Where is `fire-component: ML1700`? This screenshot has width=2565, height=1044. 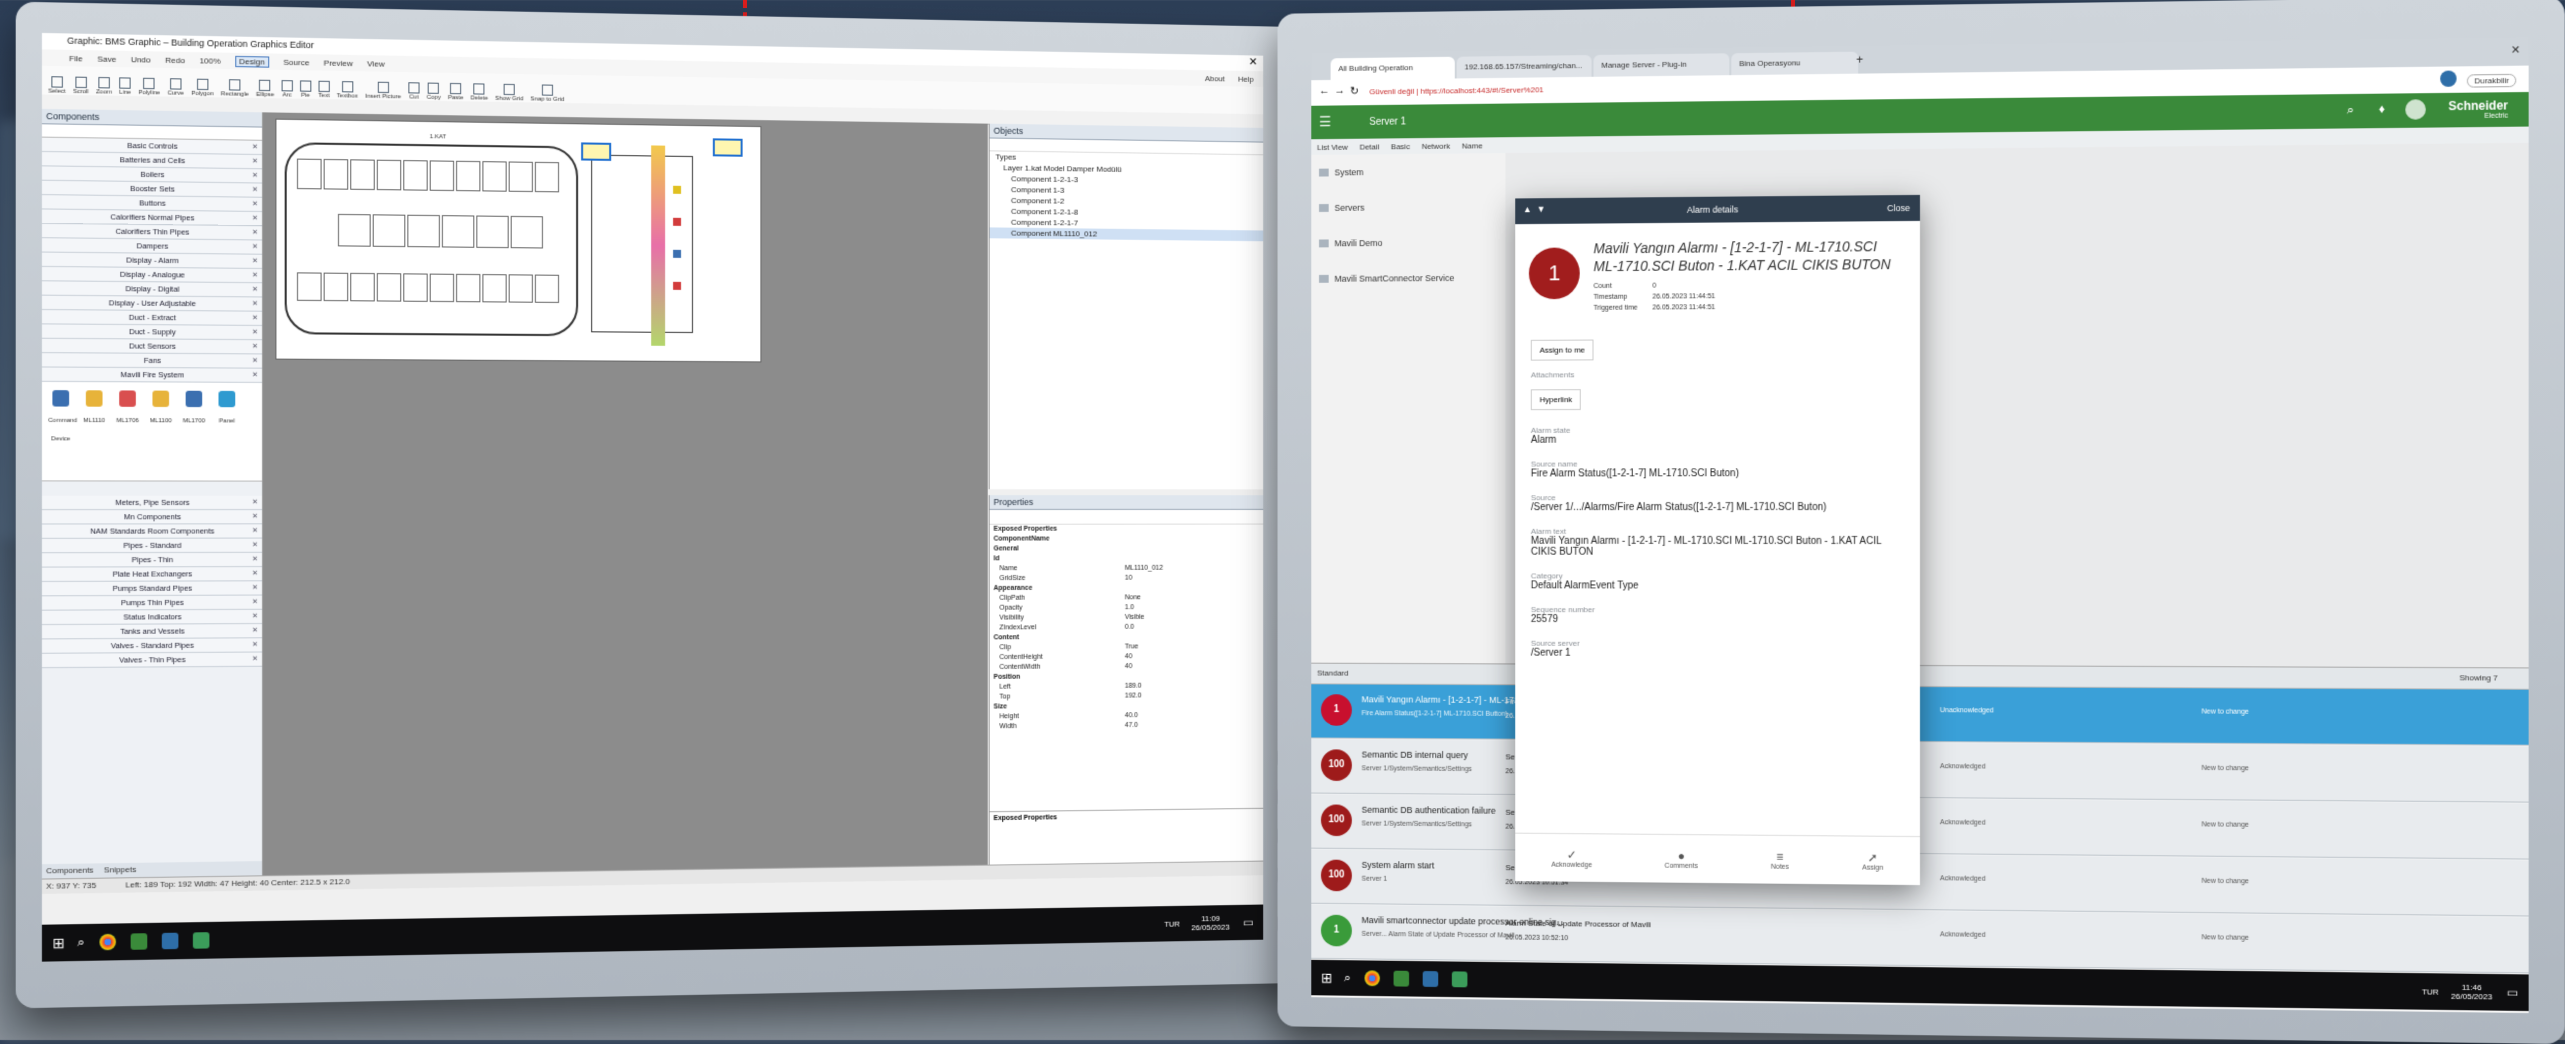
fire-component: ML1700 is located at coordinates (194, 432).